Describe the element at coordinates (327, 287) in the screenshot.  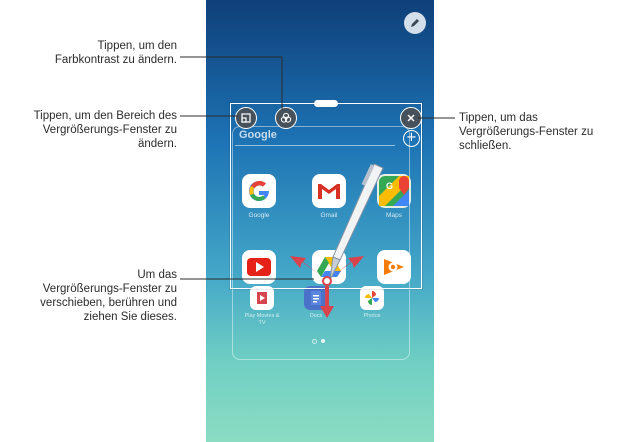
I see `drag-arrows-icon` at that location.